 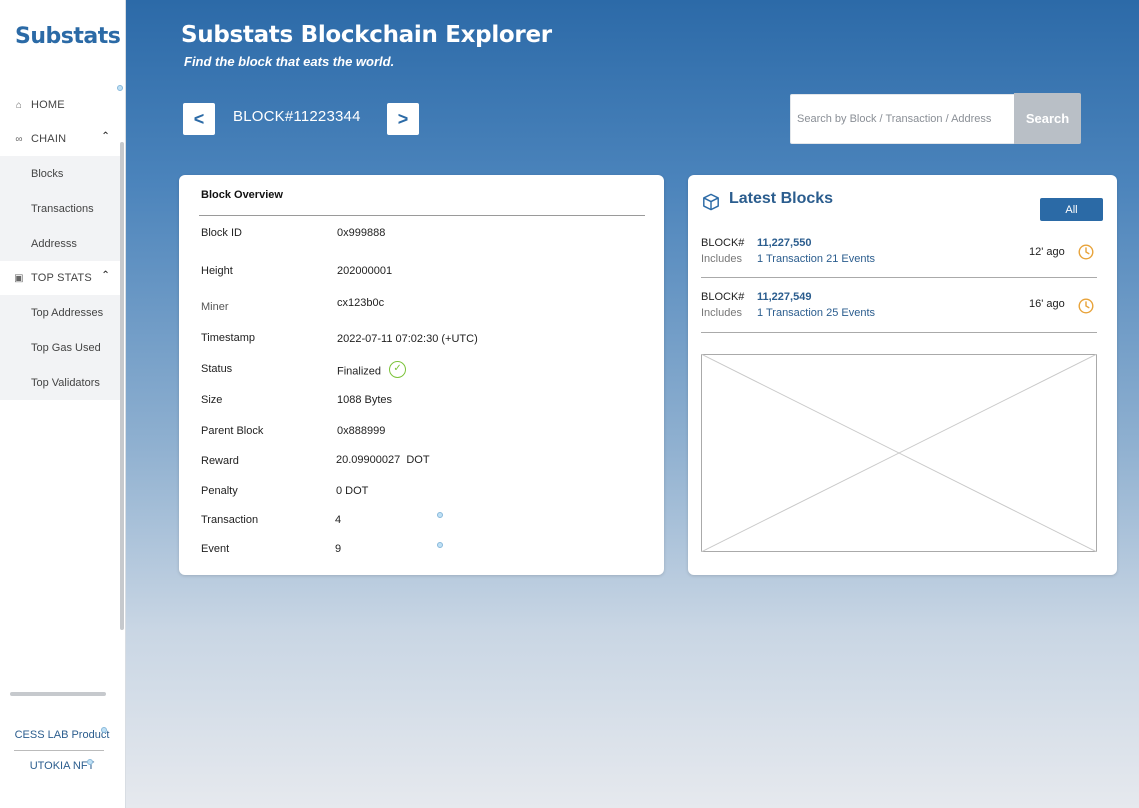 What do you see at coordinates (217, 271) in the screenshot?
I see `row-key: Height` at bounding box center [217, 271].